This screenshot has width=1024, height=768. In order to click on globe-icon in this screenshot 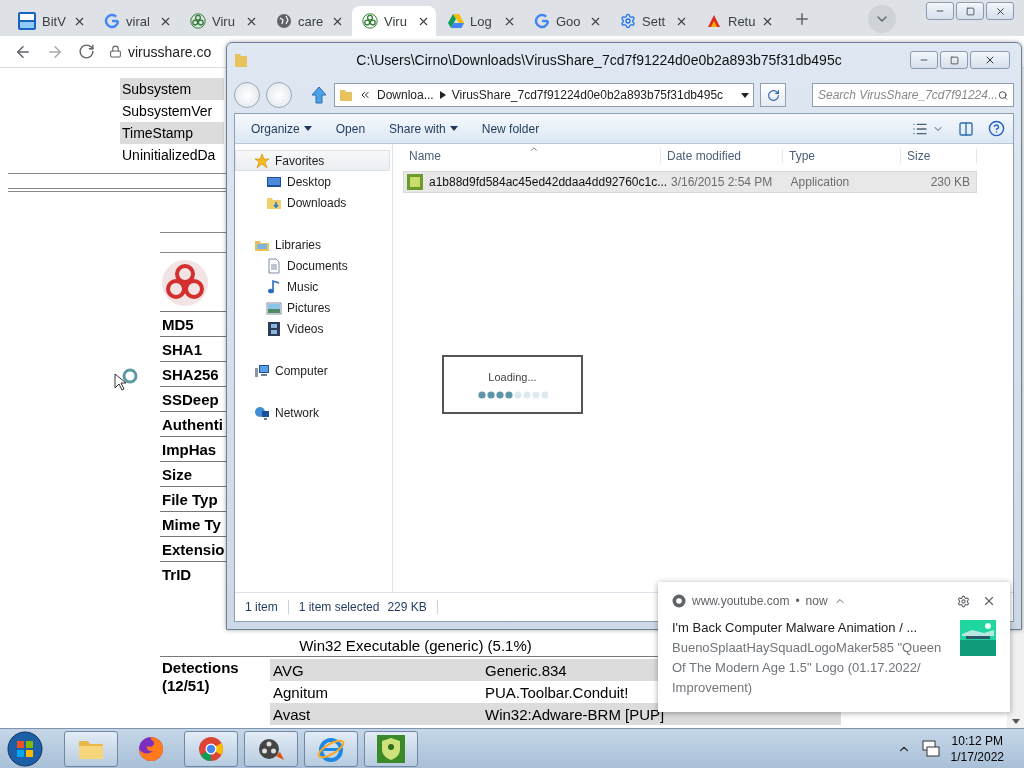, I will do `click(284, 21)`.